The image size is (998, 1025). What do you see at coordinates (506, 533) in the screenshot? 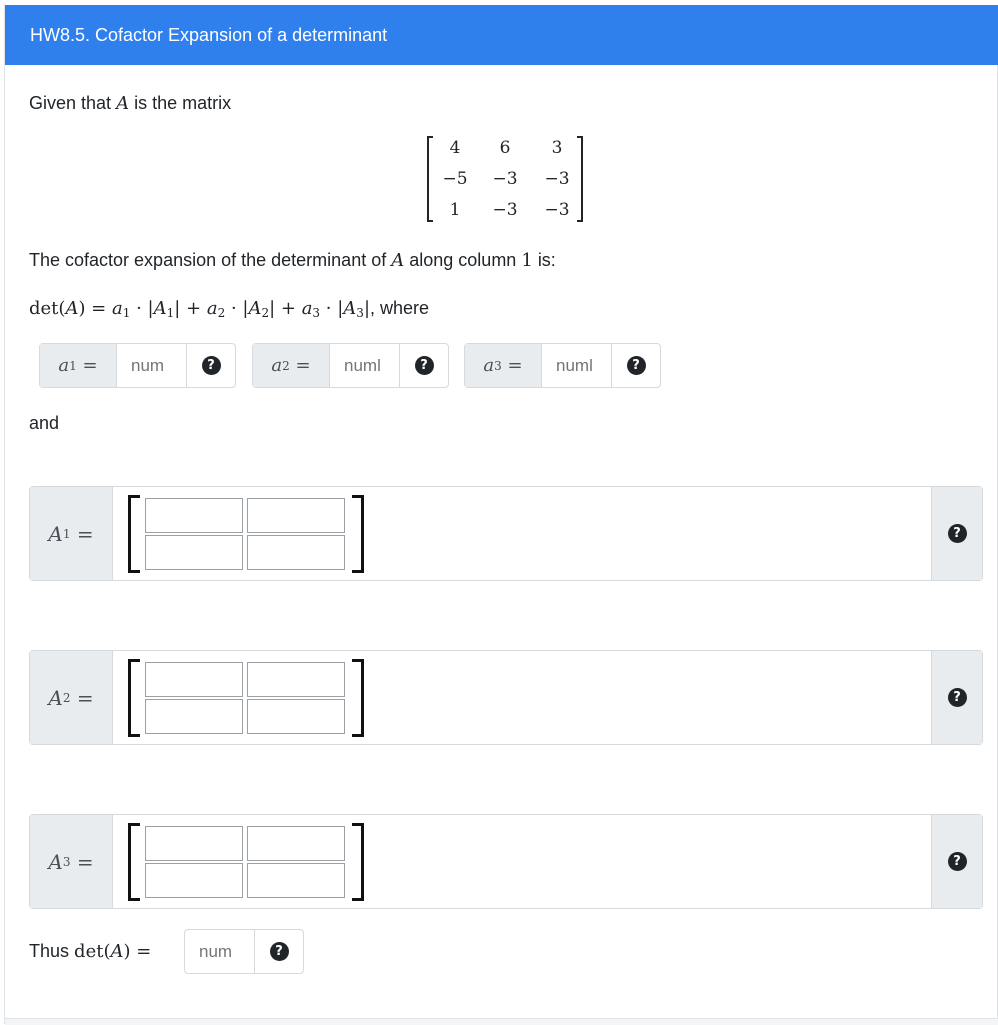
I see `A1-matrix-input-group: A1 = ?` at bounding box center [506, 533].